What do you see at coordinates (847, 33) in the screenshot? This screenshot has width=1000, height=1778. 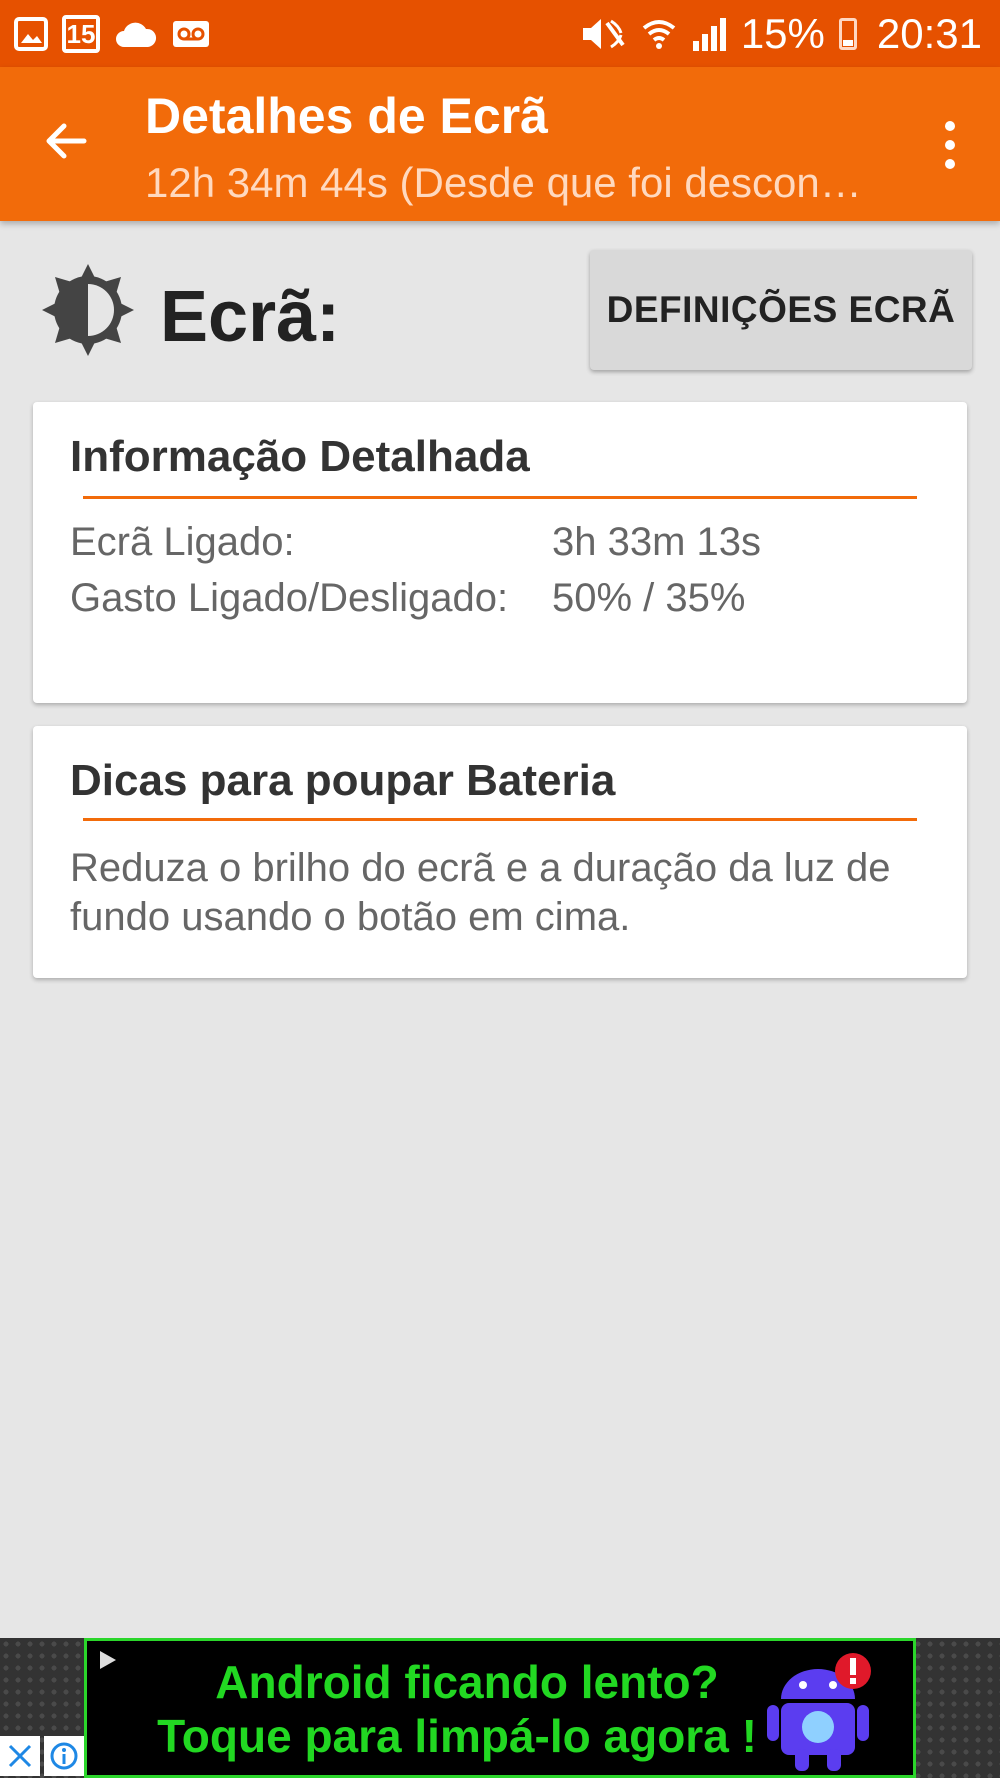 I see `battery-icon` at bounding box center [847, 33].